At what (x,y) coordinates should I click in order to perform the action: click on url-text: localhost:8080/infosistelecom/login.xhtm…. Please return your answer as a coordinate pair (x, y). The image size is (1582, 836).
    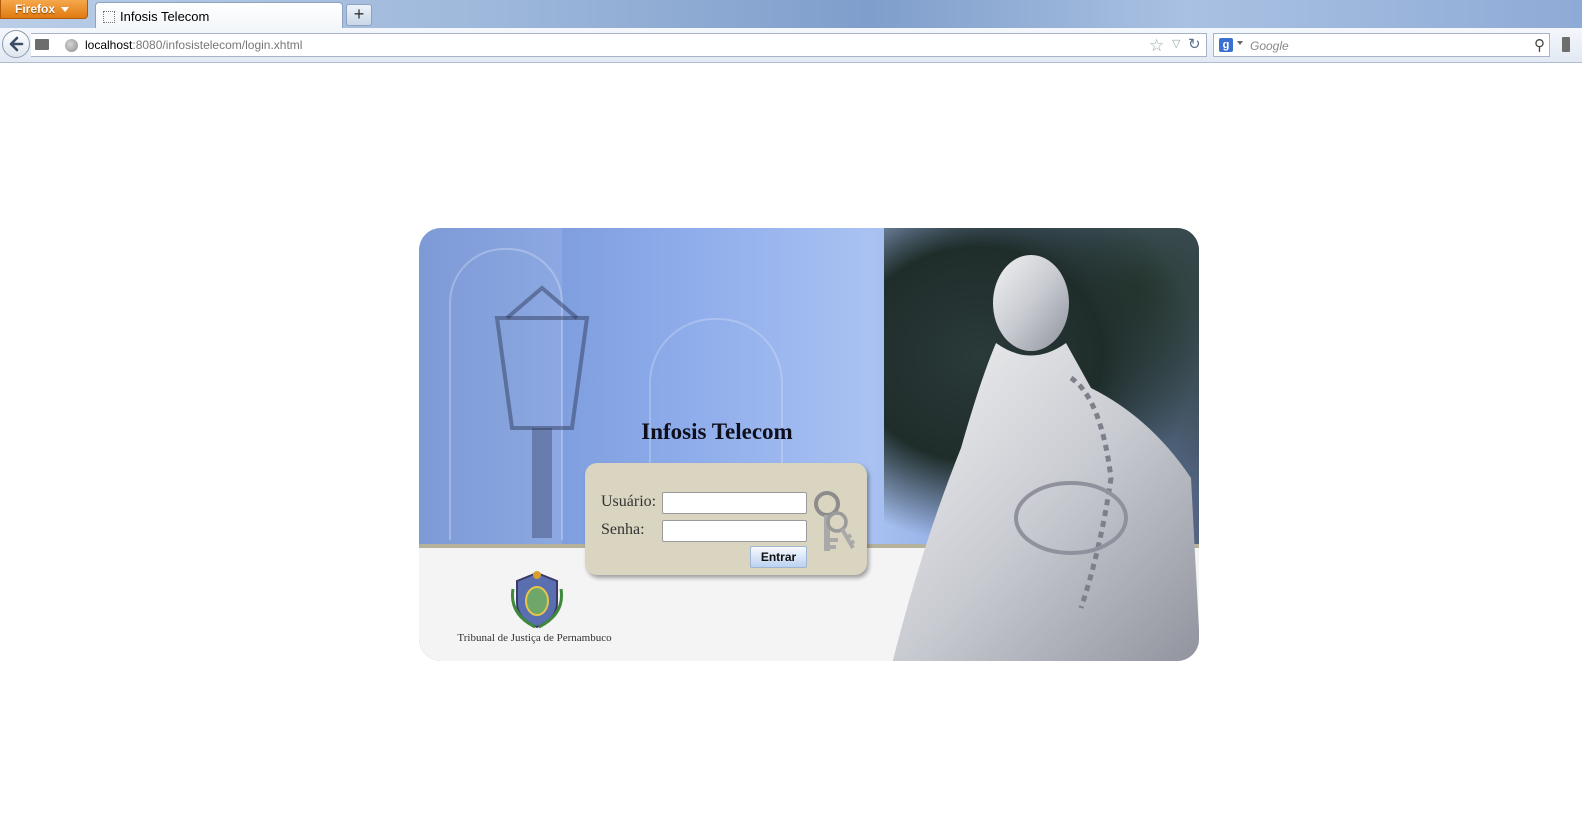
    Looking at the image, I should click on (193, 45).